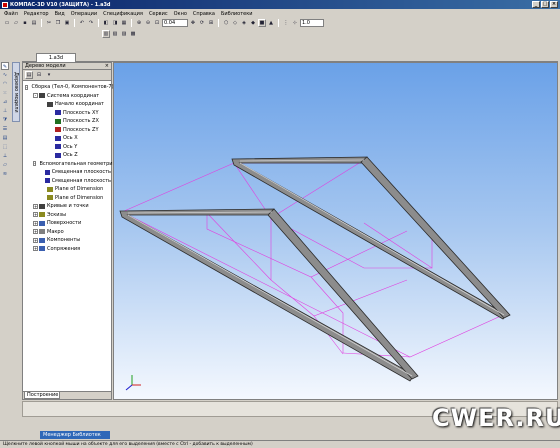  What do you see at coordinates (25, 23) in the screenshot?
I see `save-icon: ▪` at bounding box center [25, 23].